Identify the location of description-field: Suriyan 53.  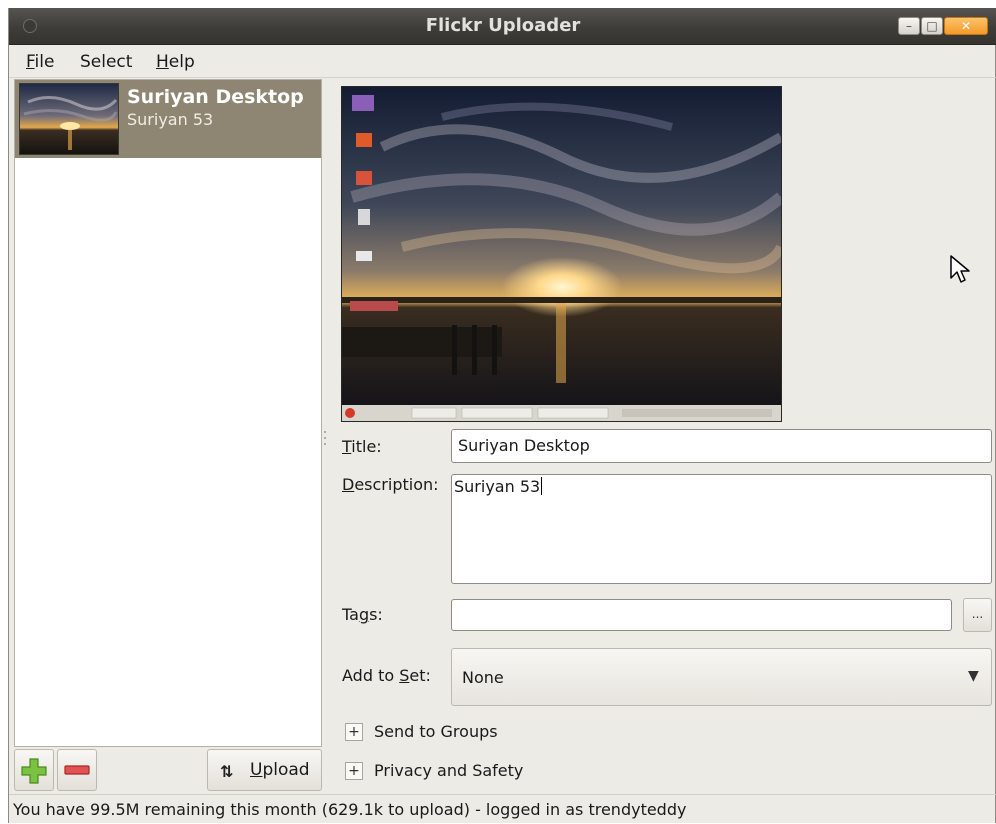
(721, 529).